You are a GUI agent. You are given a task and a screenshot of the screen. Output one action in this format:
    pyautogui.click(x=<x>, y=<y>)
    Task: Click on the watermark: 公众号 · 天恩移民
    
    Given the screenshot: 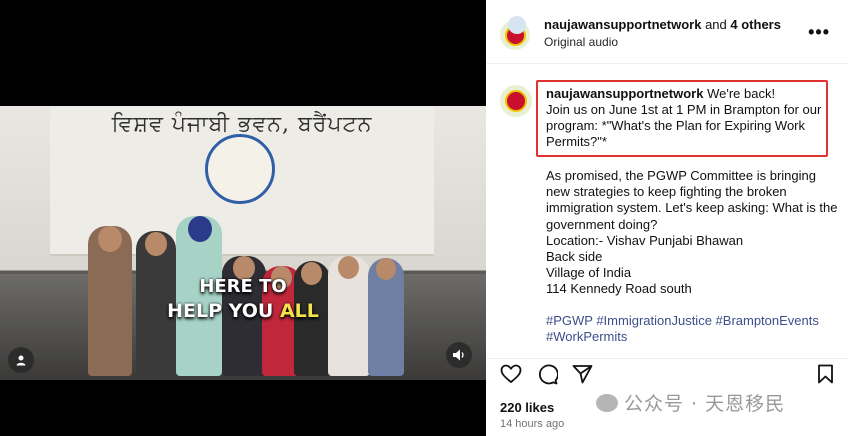 What is the action you would take?
    pyautogui.click(x=690, y=402)
    